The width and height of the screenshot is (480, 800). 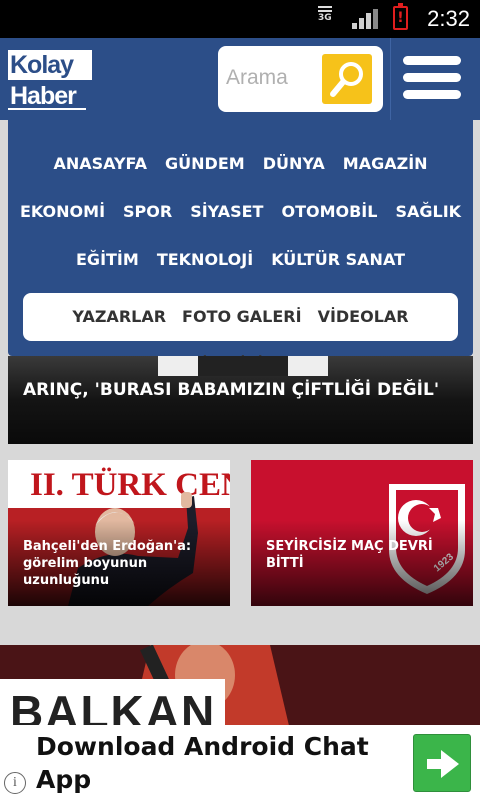 I want to click on search-box: Arama, so click(x=300, y=79).